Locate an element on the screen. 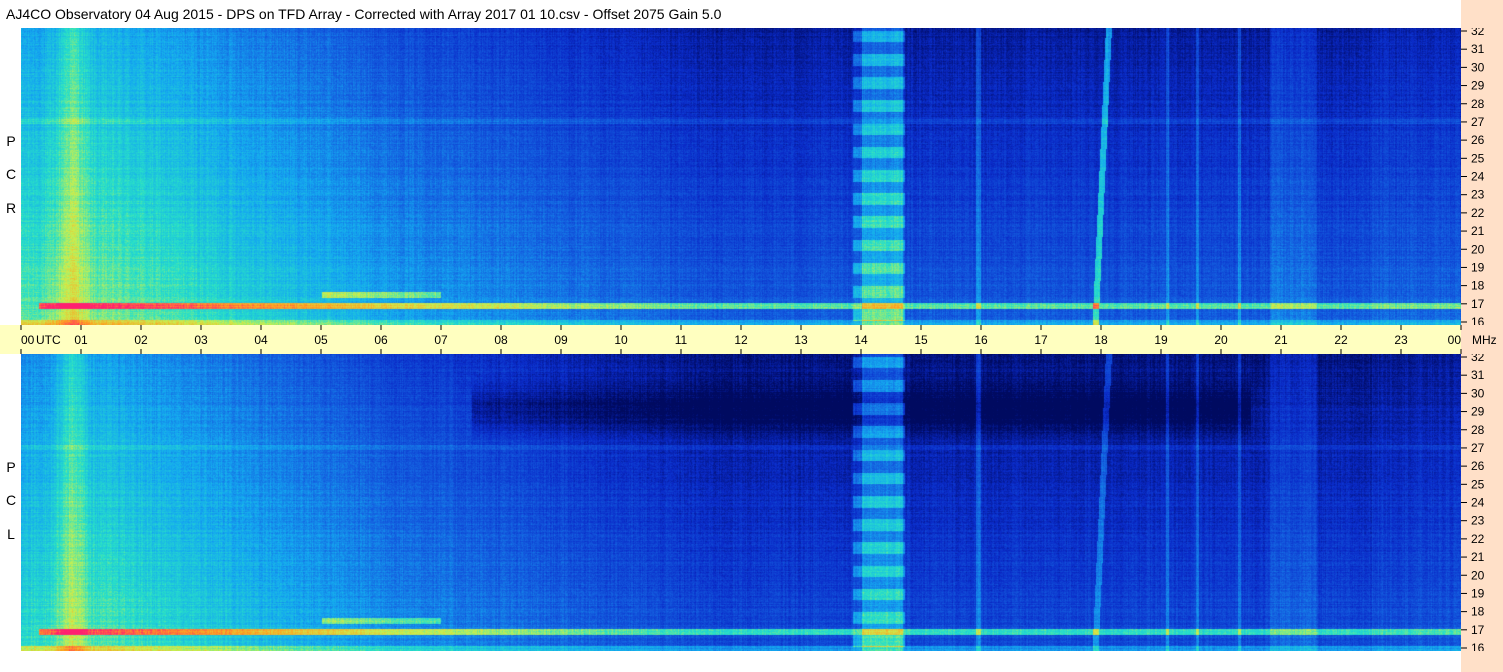  time-tick-label: 07 is located at coordinates (441, 340).